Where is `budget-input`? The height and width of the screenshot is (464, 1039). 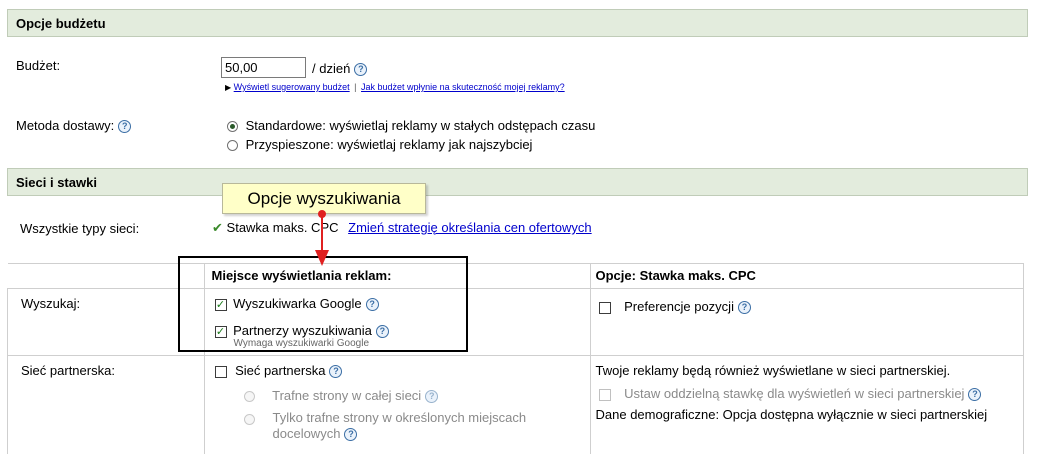 budget-input is located at coordinates (263, 67).